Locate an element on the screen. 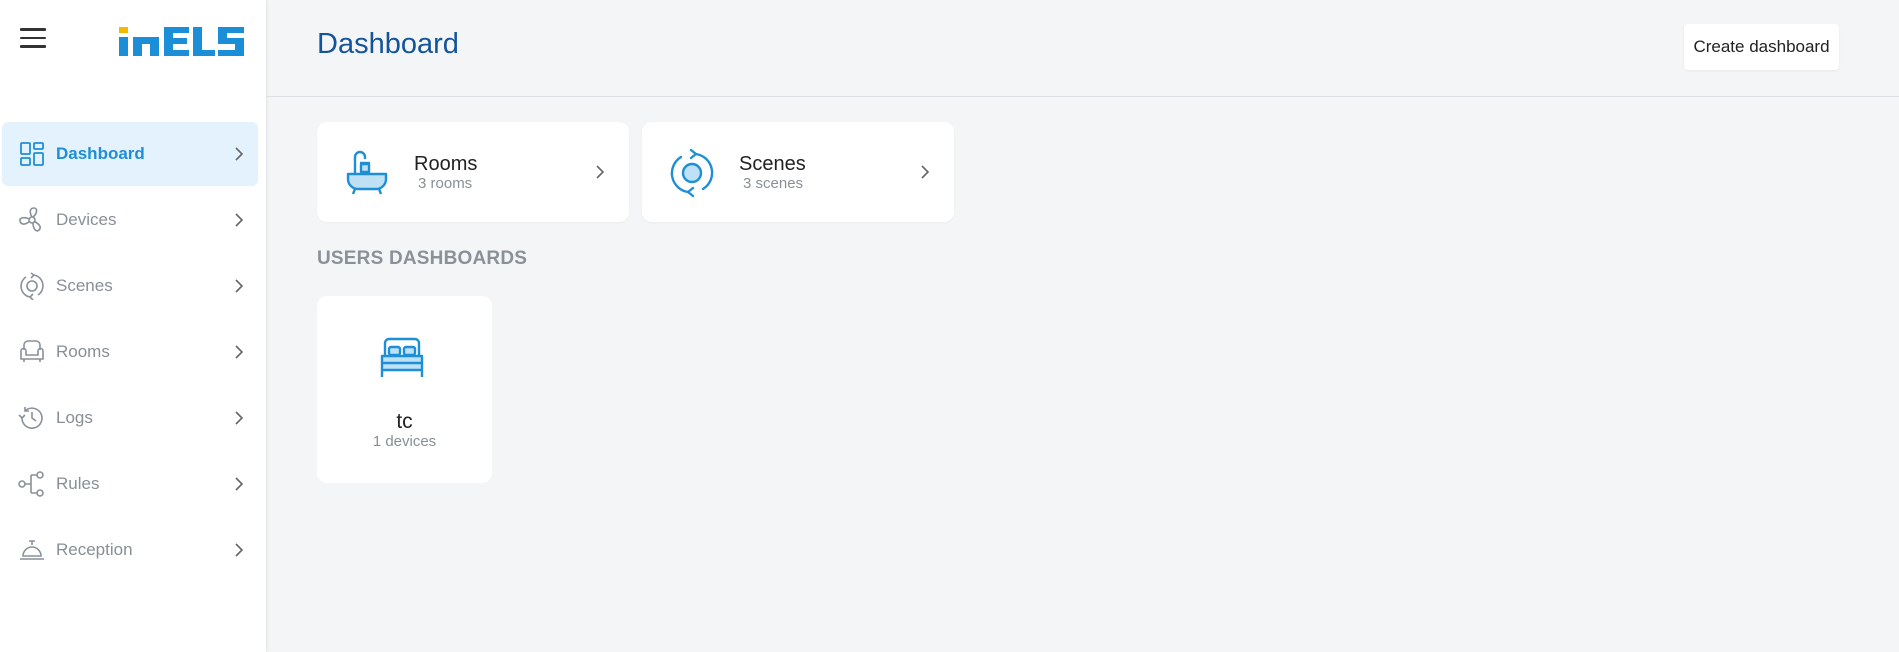 Image resolution: width=1899 pixels, height=652 pixels. sidebar-item-label: Rooms is located at coordinates (83, 351).